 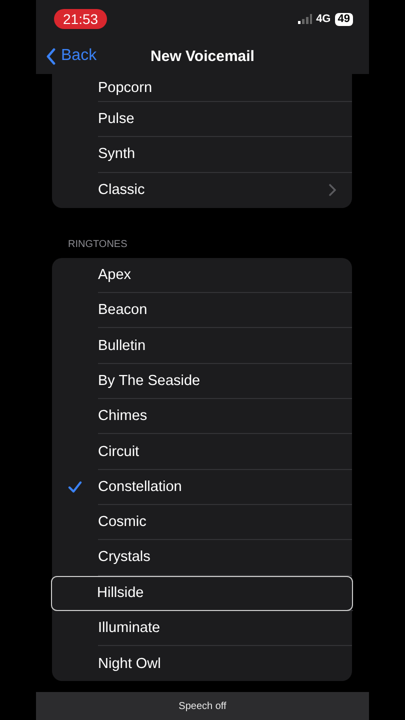 I want to click on tone-label: Constellation, so click(x=140, y=486).